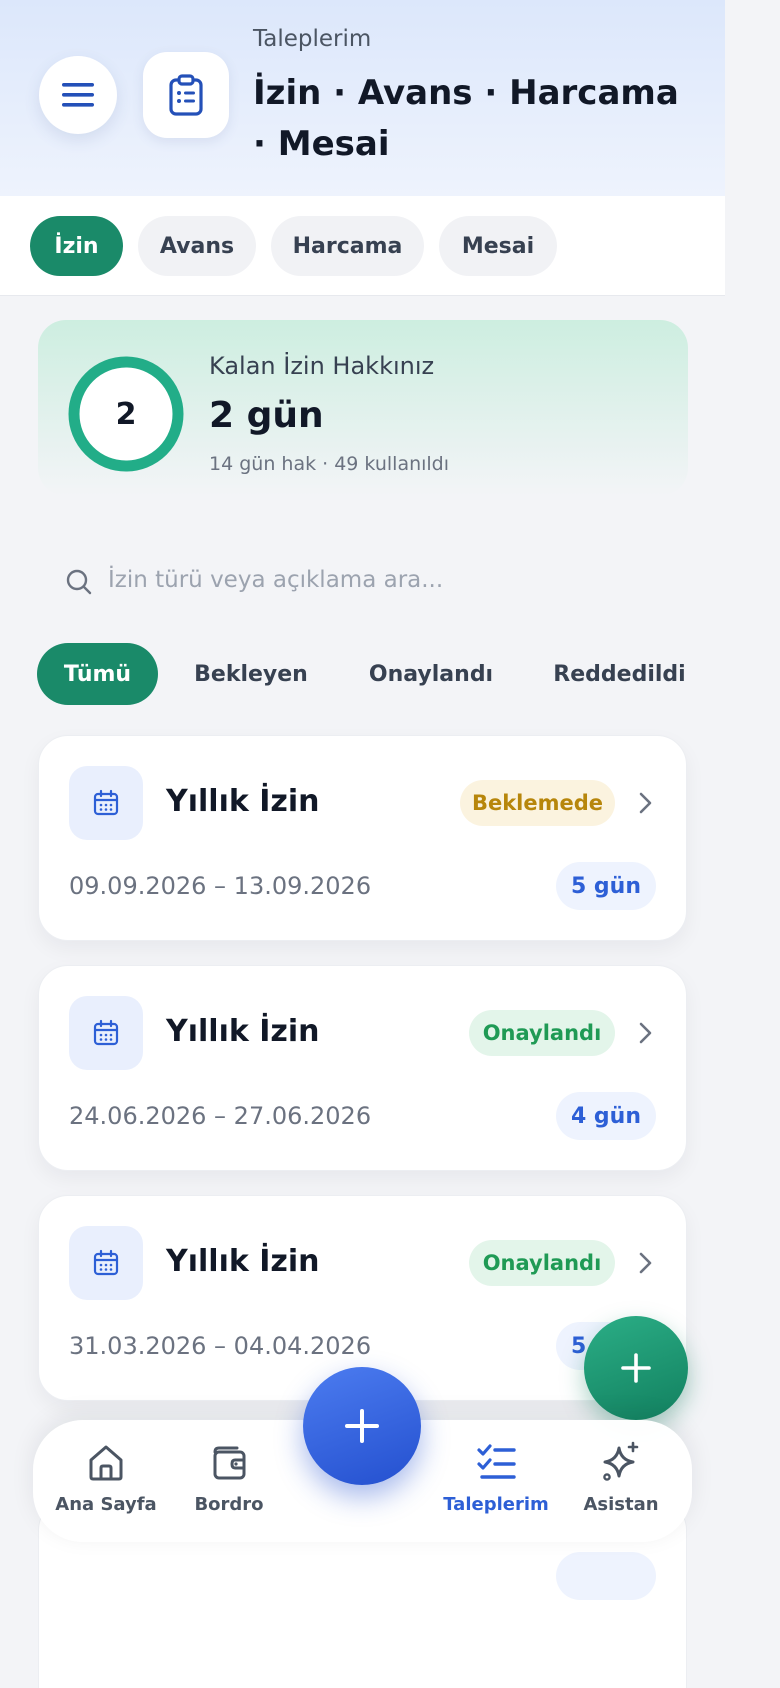 This screenshot has height=1688, width=780. I want to click on new-request-button, so click(362, 1426).